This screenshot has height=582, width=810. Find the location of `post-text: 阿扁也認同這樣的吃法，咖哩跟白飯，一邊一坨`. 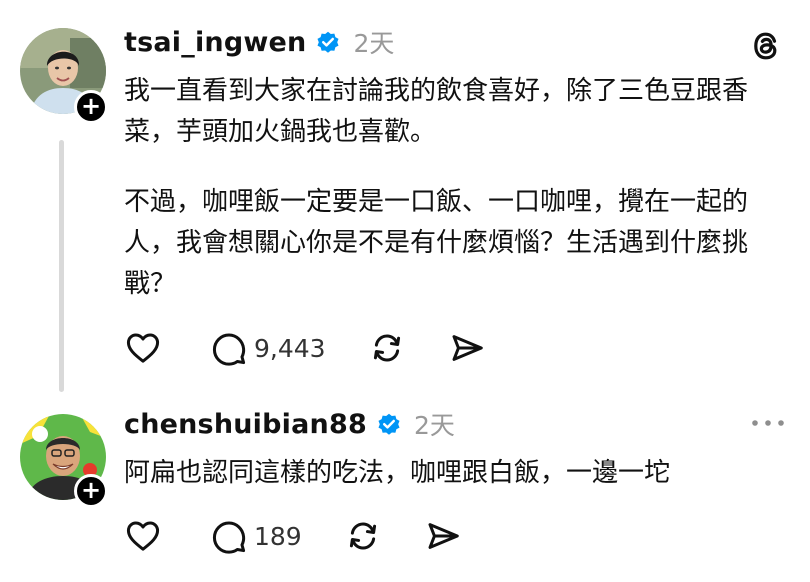

post-text: 阿扁也認同這樣的吃法，咖哩跟白飯，一邊一坨 is located at coordinates (397, 473).